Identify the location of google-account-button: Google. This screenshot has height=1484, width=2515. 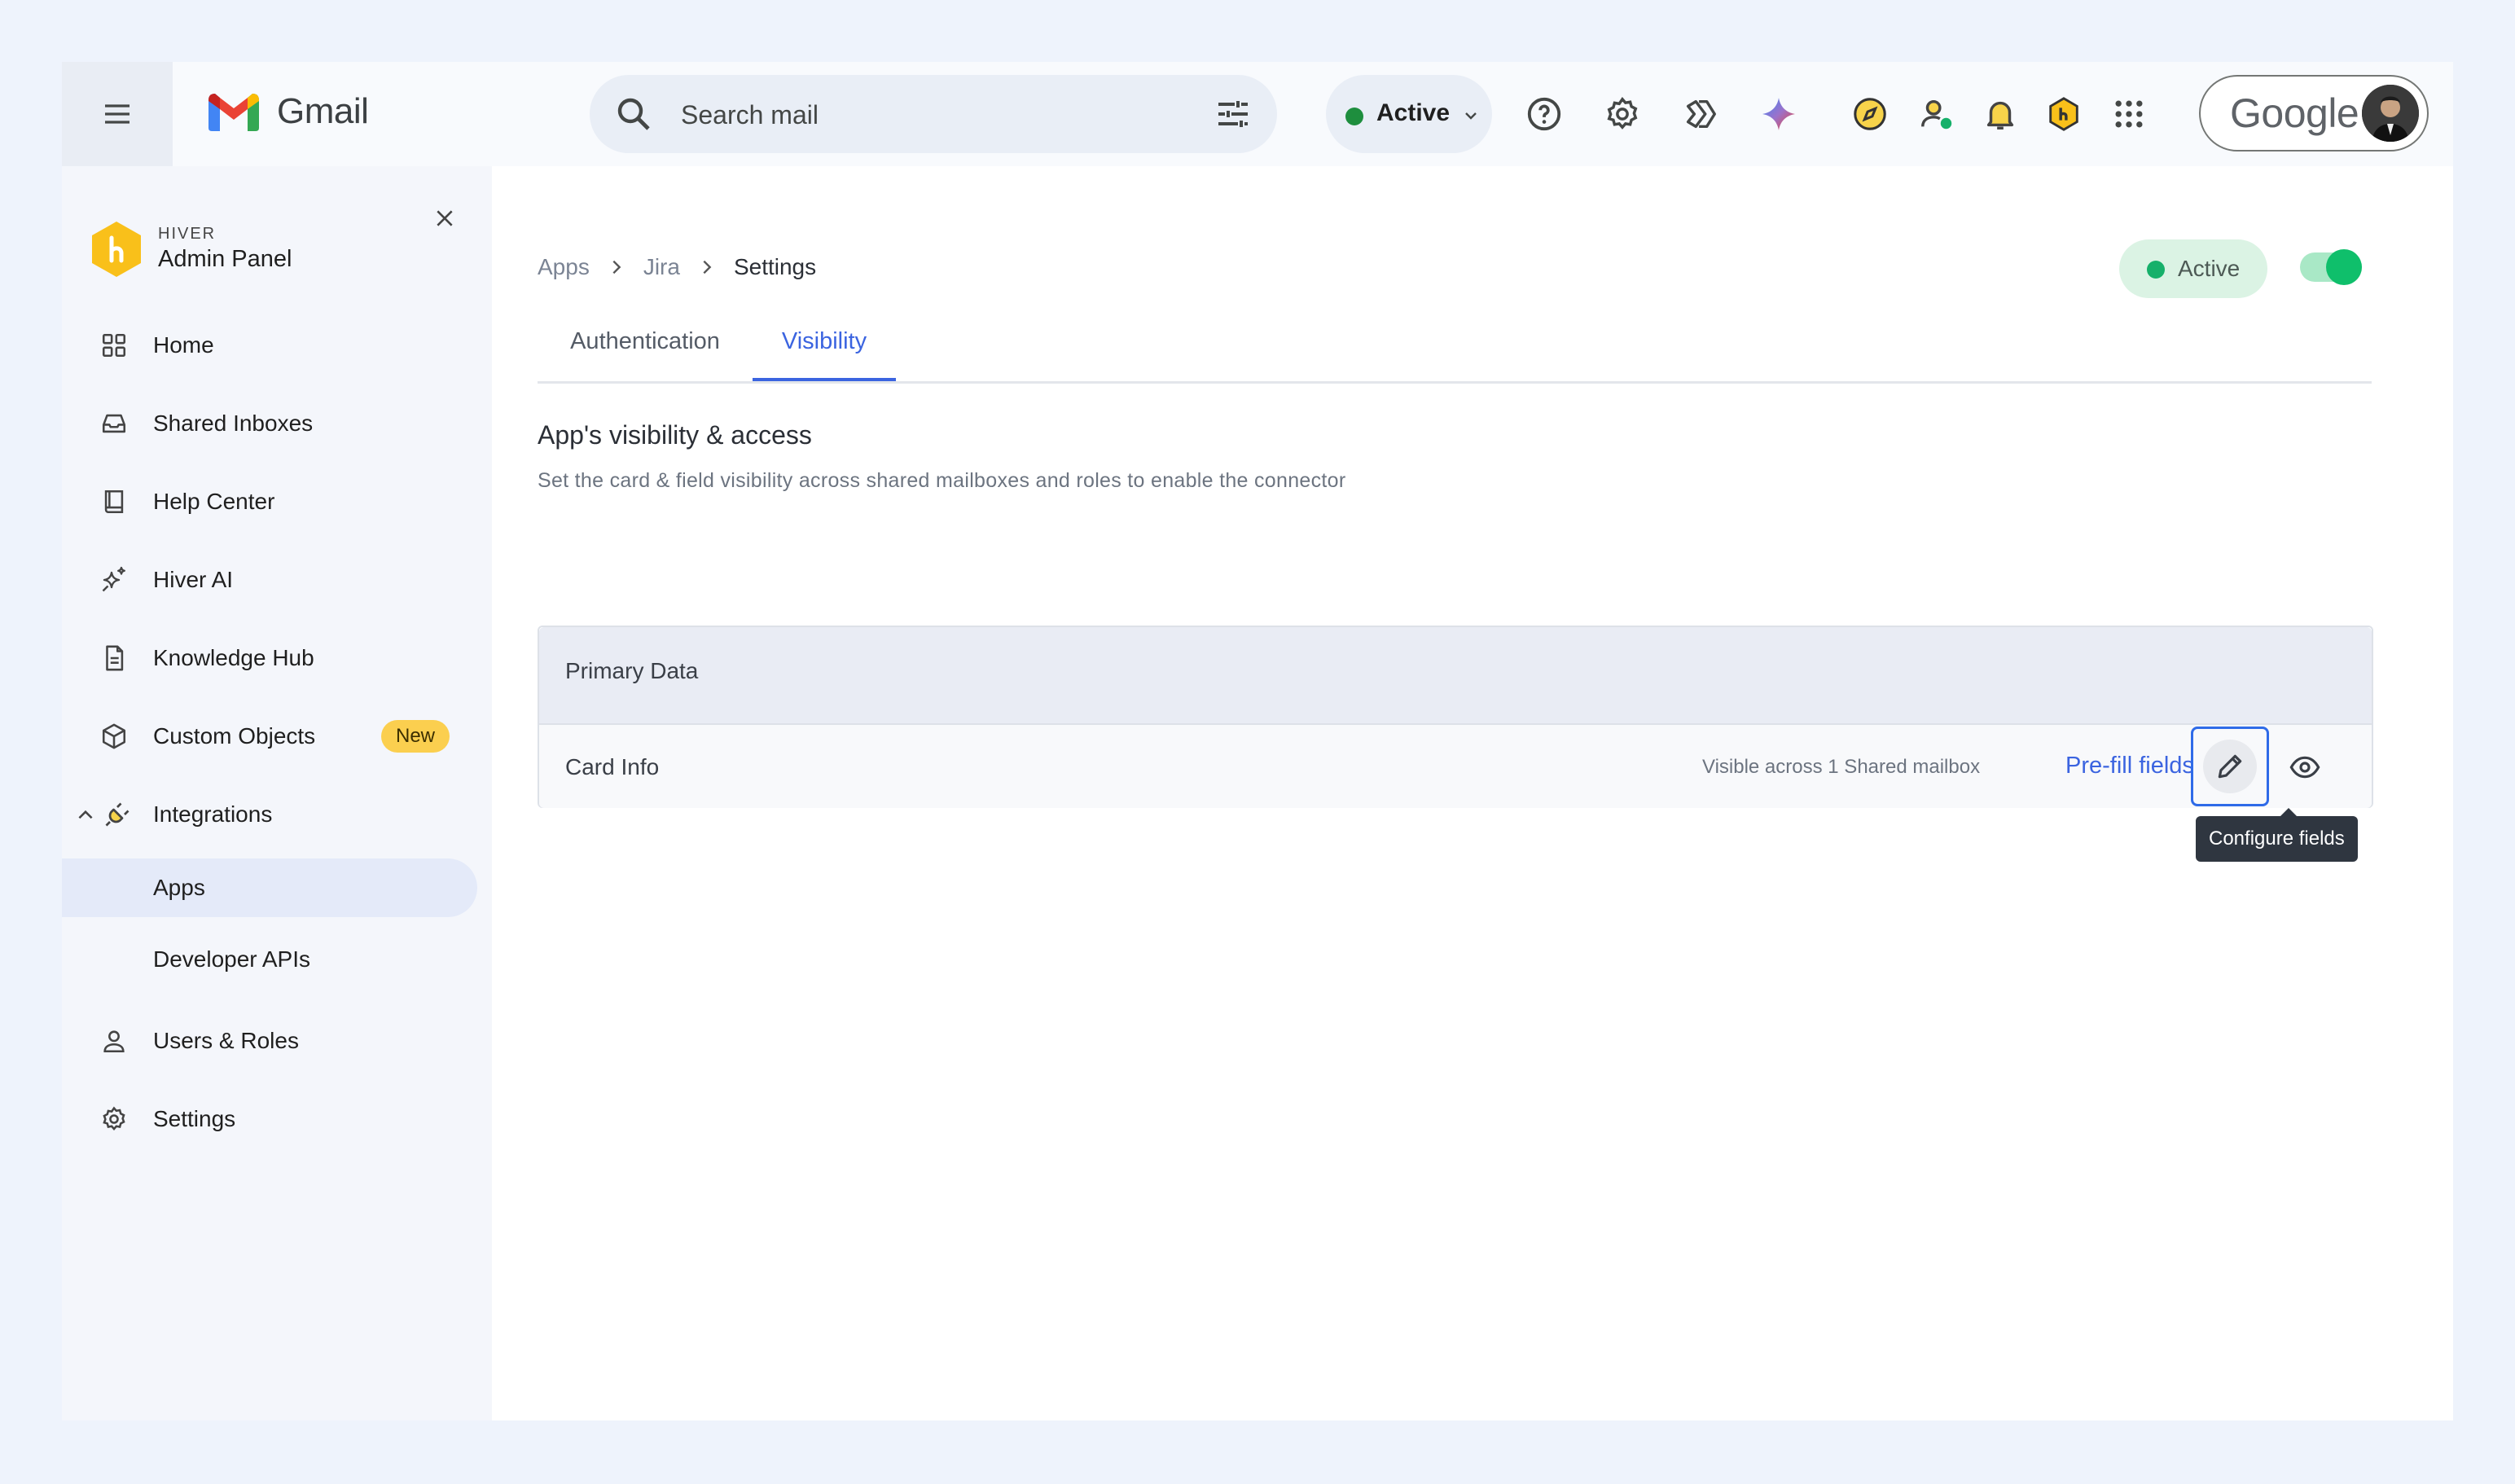
(2314, 113).